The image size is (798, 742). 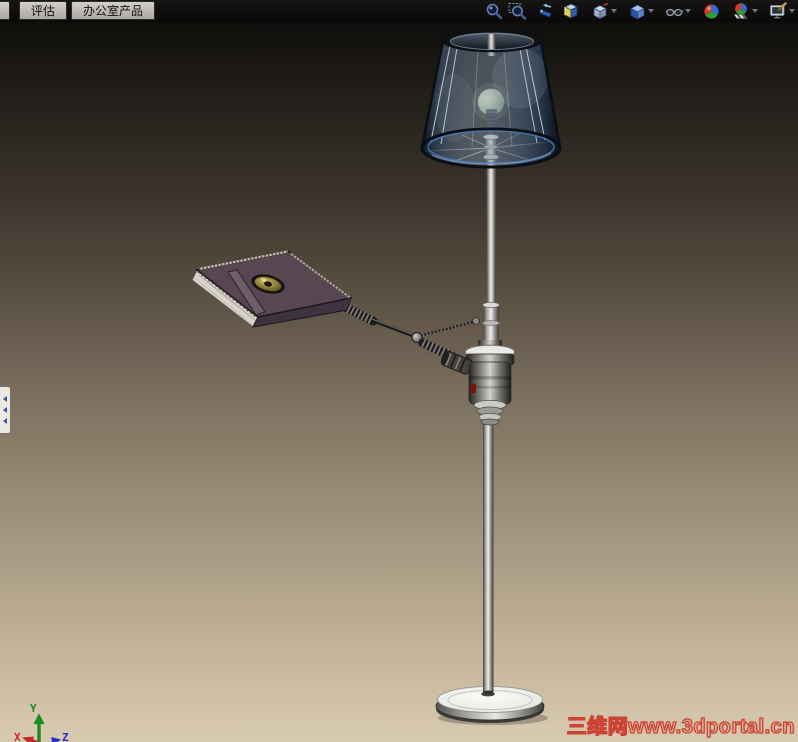 What do you see at coordinates (792, 11) in the screenshot?
I see `view-settings-dropdown-caret` at bounding box center [792, 11].